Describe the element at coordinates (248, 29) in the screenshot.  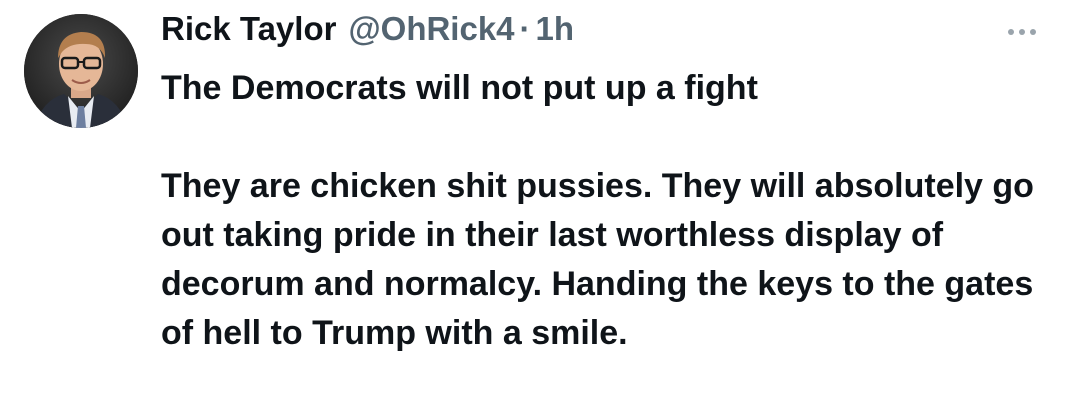
I see `author-name: Rick Taylor` at that location.